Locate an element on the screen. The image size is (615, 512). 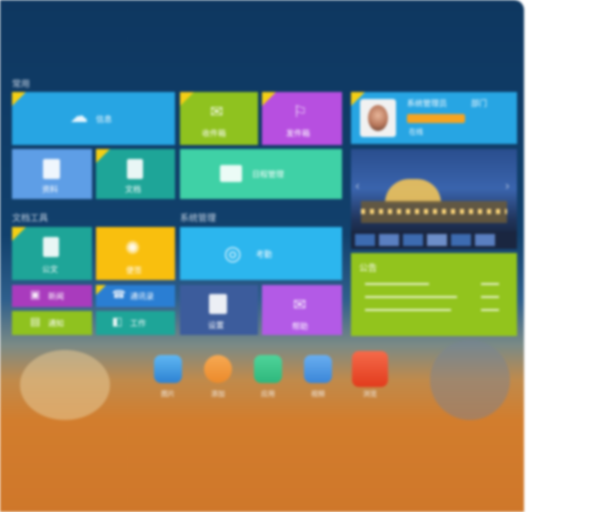
profile-dept: 部门 is located at coordinates (479, 103).